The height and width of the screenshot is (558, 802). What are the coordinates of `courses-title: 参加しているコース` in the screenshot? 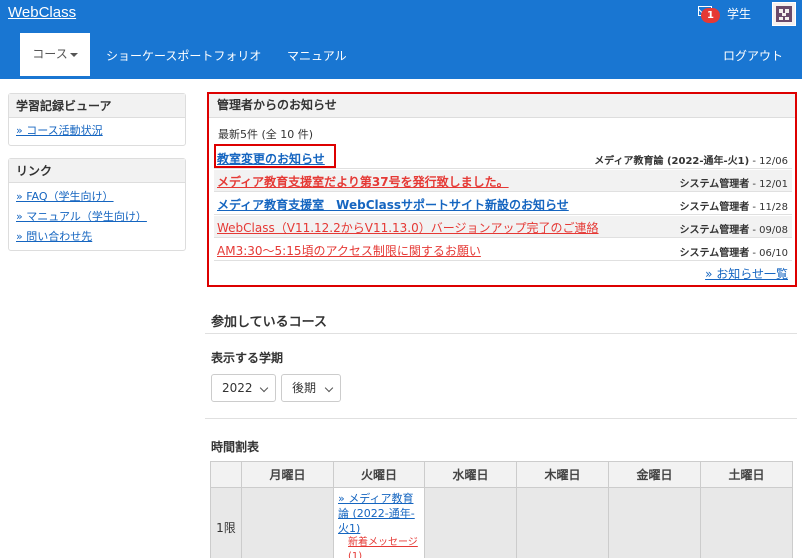 It's located at (269, 322).